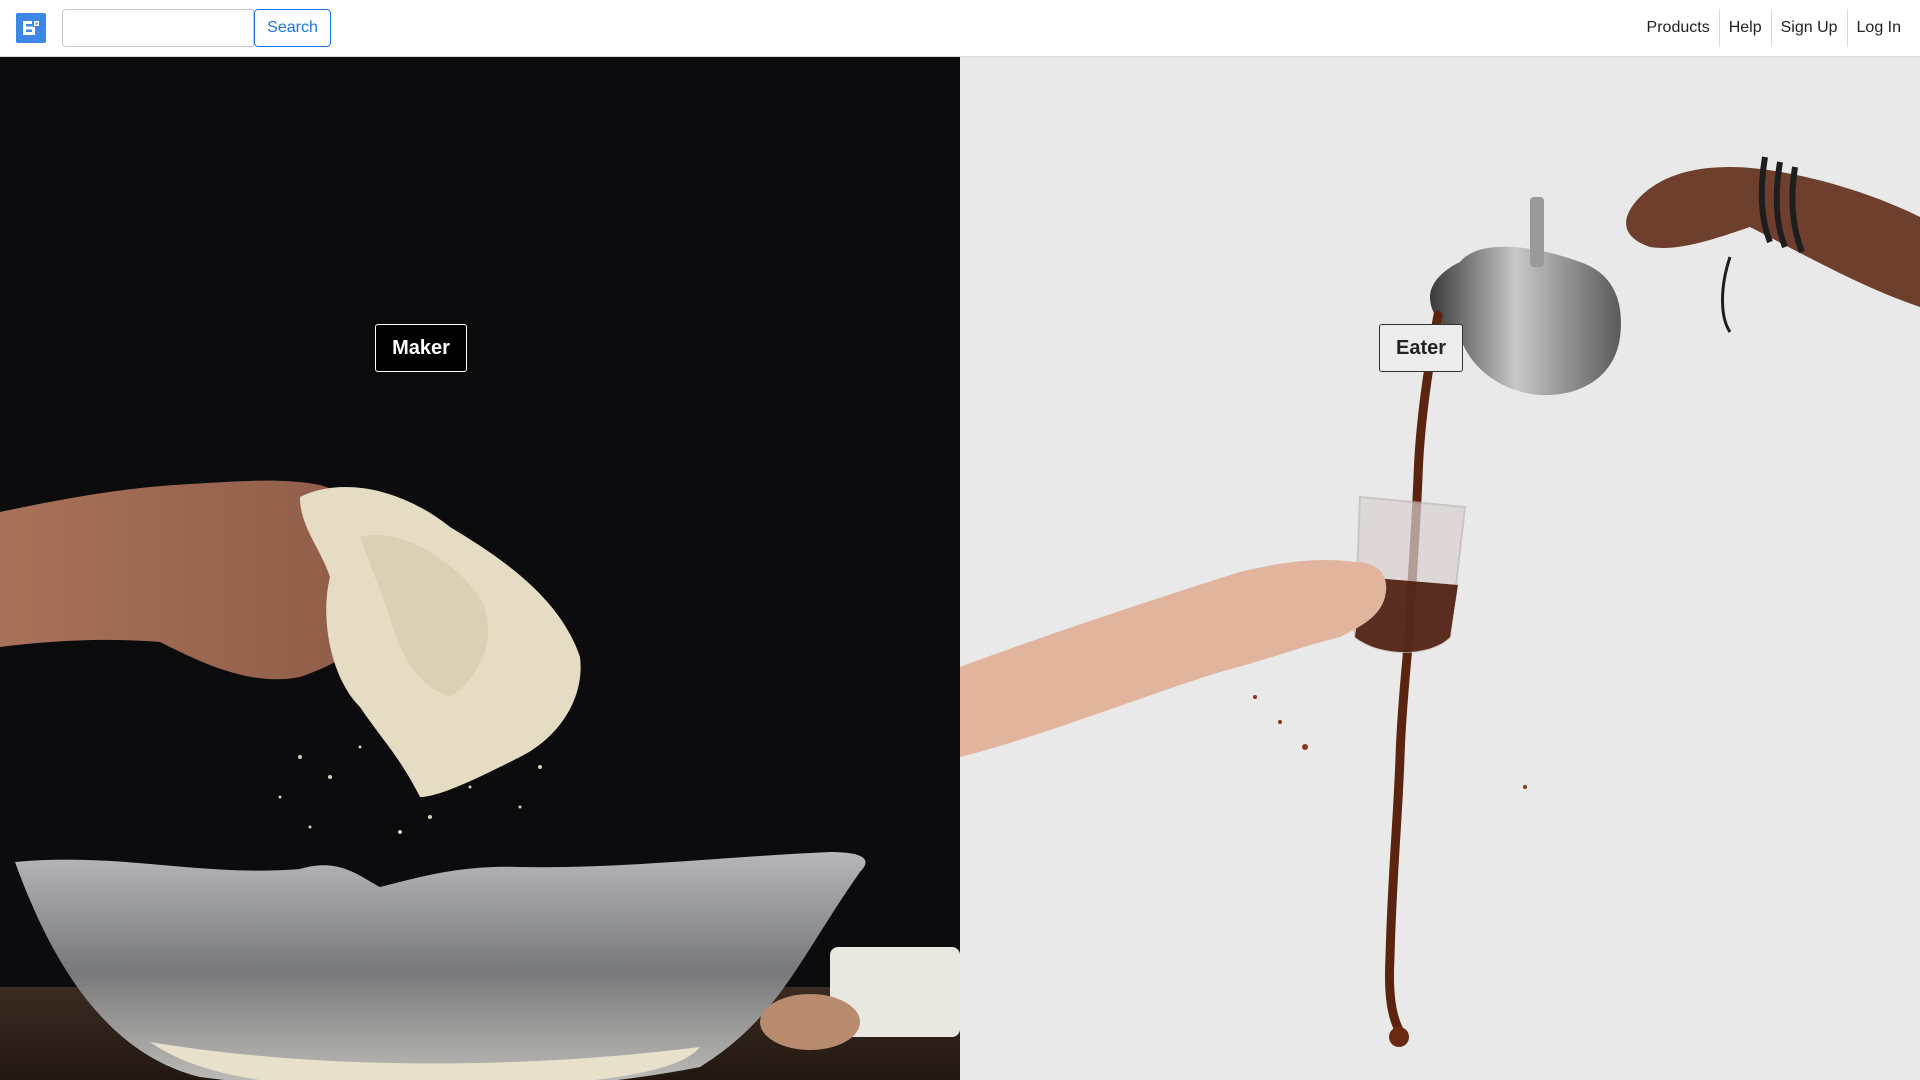  What do you see at coordinates (158, 28) in the screenshot?
I see `search-input` at bounding box center [158, 28].